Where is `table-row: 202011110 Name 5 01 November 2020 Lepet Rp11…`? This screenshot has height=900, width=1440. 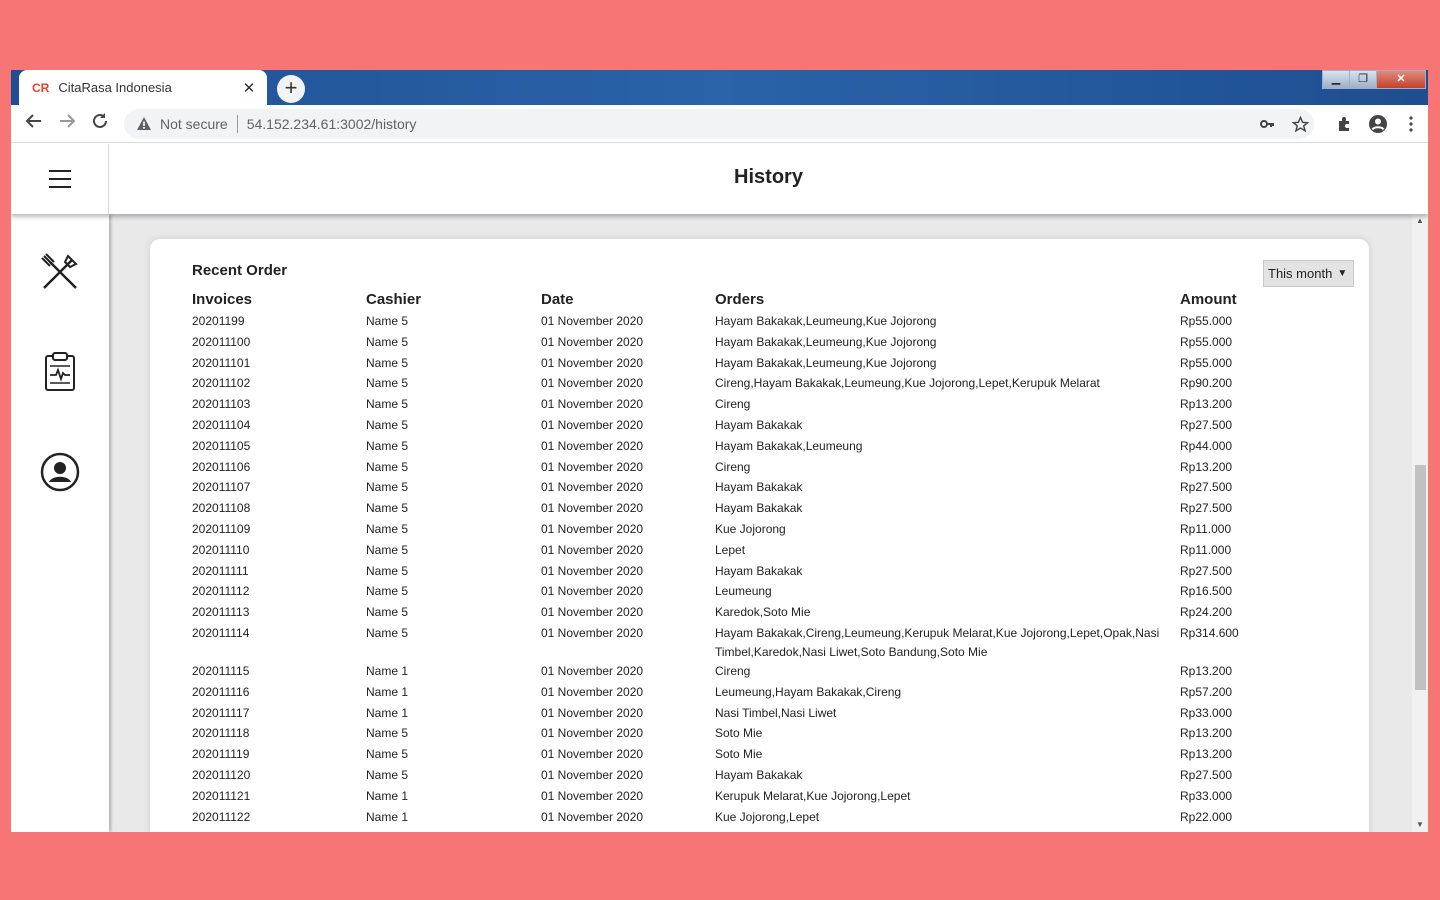 table-row: 202011110 Name 5 01 November 2020 Lepet Rp11… is located at coordinates (726, 551).